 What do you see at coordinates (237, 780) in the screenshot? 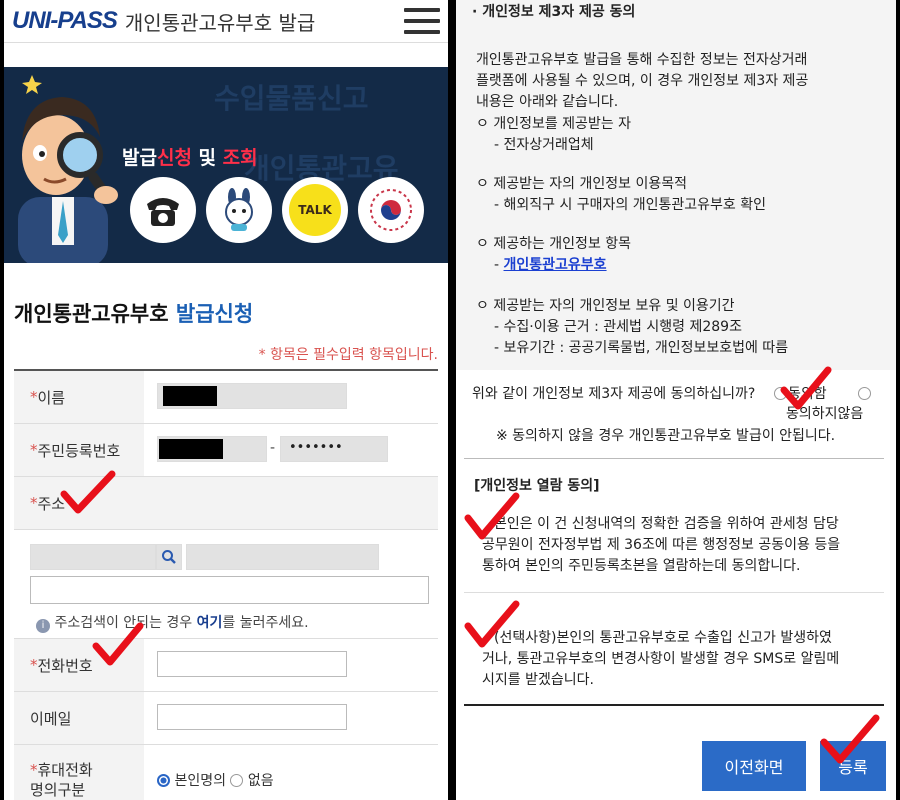
I see `radio-none` at bounding box center [237, 780].